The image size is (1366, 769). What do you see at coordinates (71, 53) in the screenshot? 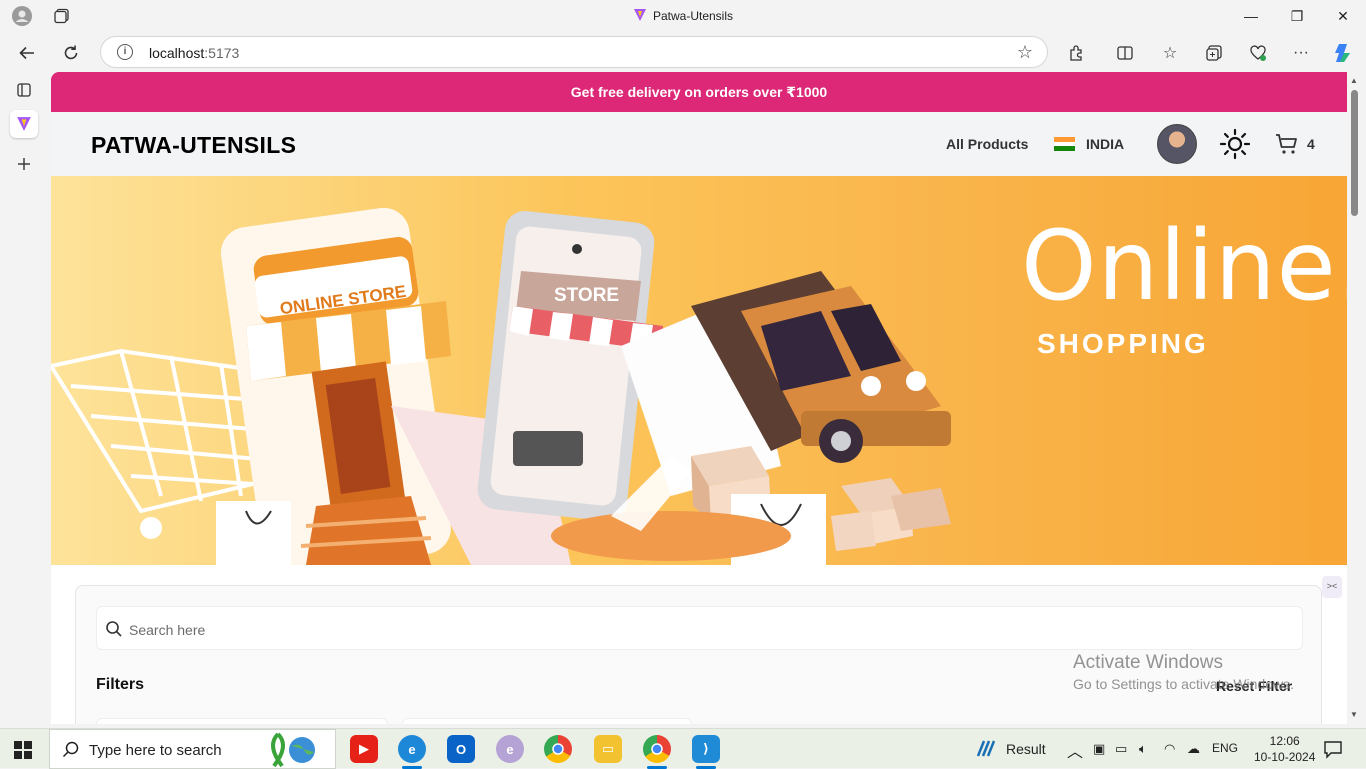
I see `refresh-icon` at bounding box center [71, 53].